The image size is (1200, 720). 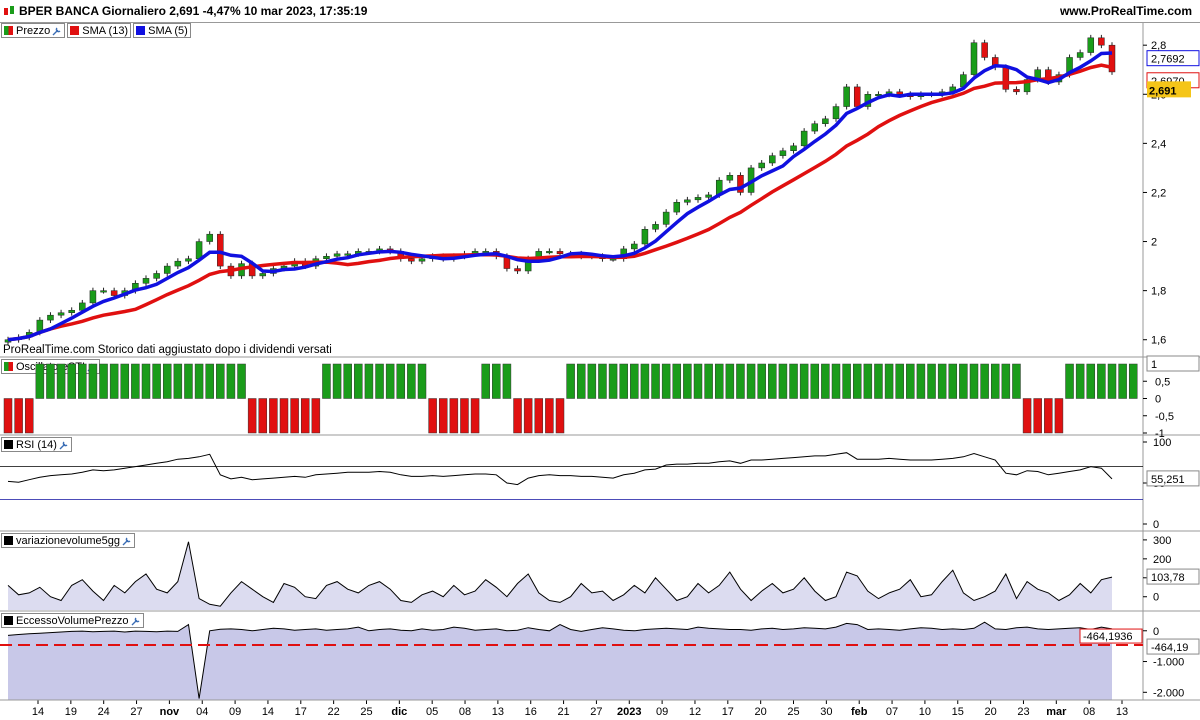 I want to click on ecc-value-tag: -464,19, so click(x=1173, y=646).